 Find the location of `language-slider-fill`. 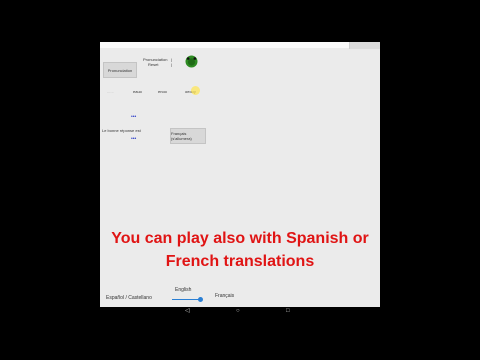

language-slider-fill is located at coordinates (186, 299).